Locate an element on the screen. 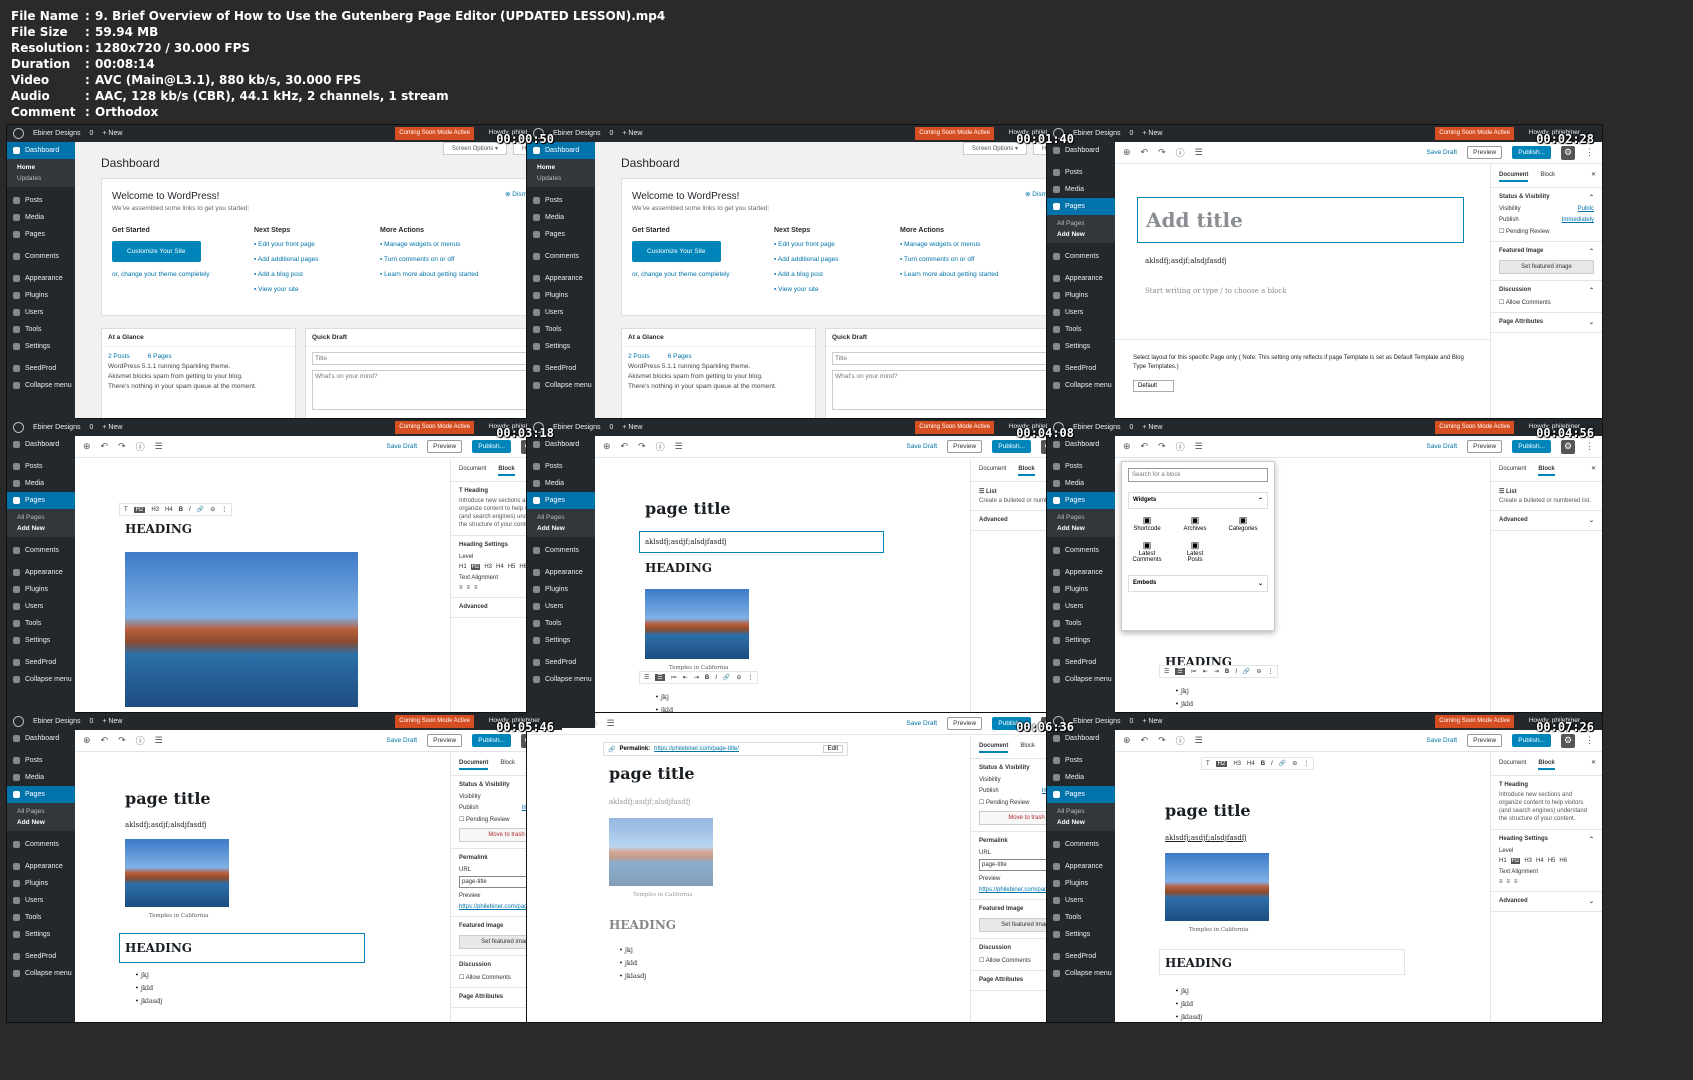 The height and width of the screenshot is (1080, 1693). inserter-block-item: ▣ Archives is located at coordinates (1195, 523).